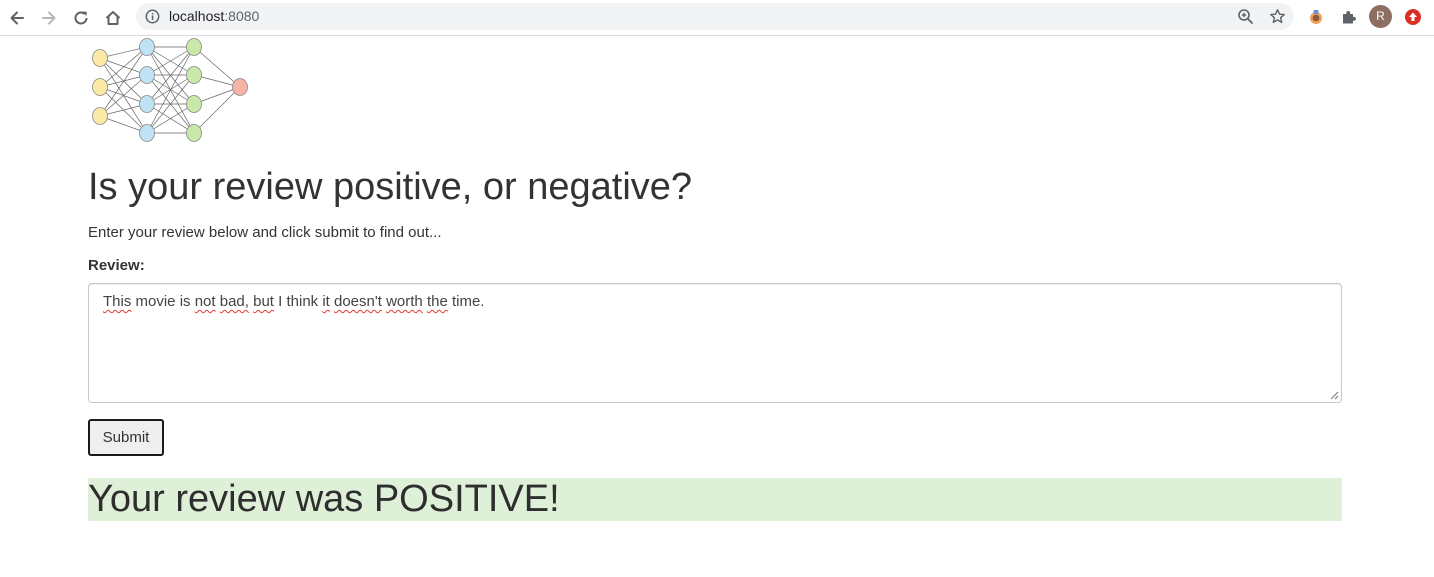  Describe the element at coordinates (126, 437) in the screenshot. I see `submit-button: Submit` at that location.